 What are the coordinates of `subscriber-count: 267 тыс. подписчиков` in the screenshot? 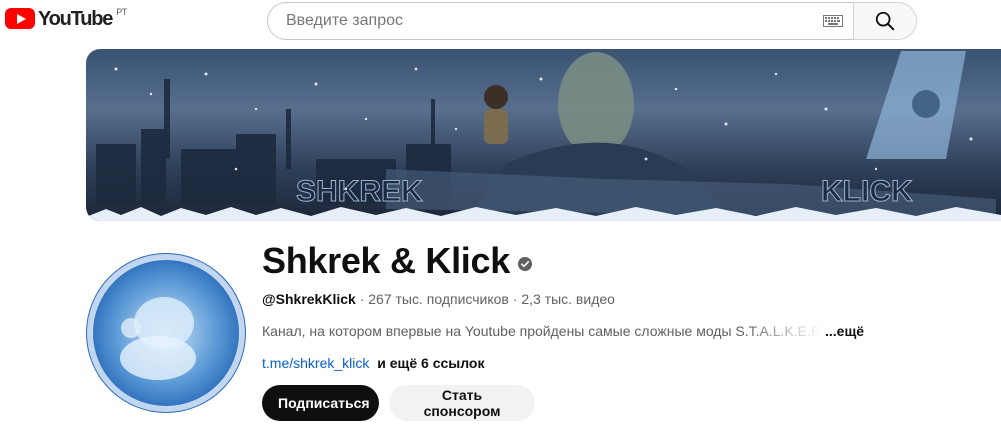 It's located at (438, 299).